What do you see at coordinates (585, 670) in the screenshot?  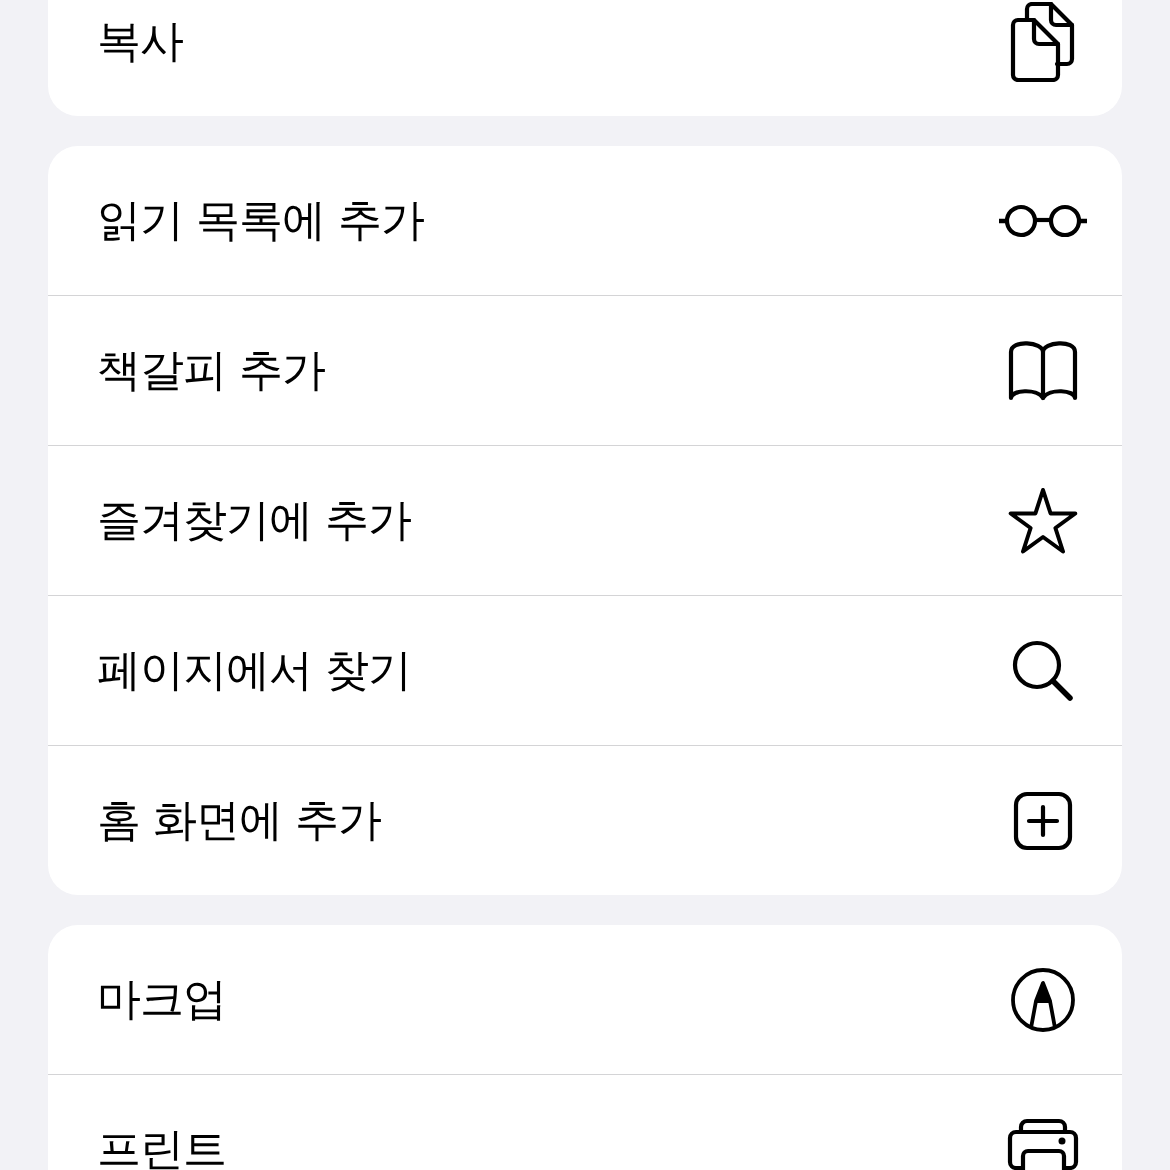 I see `menu-item: 페이지에서 찾기` at bounding box center [585, 670].